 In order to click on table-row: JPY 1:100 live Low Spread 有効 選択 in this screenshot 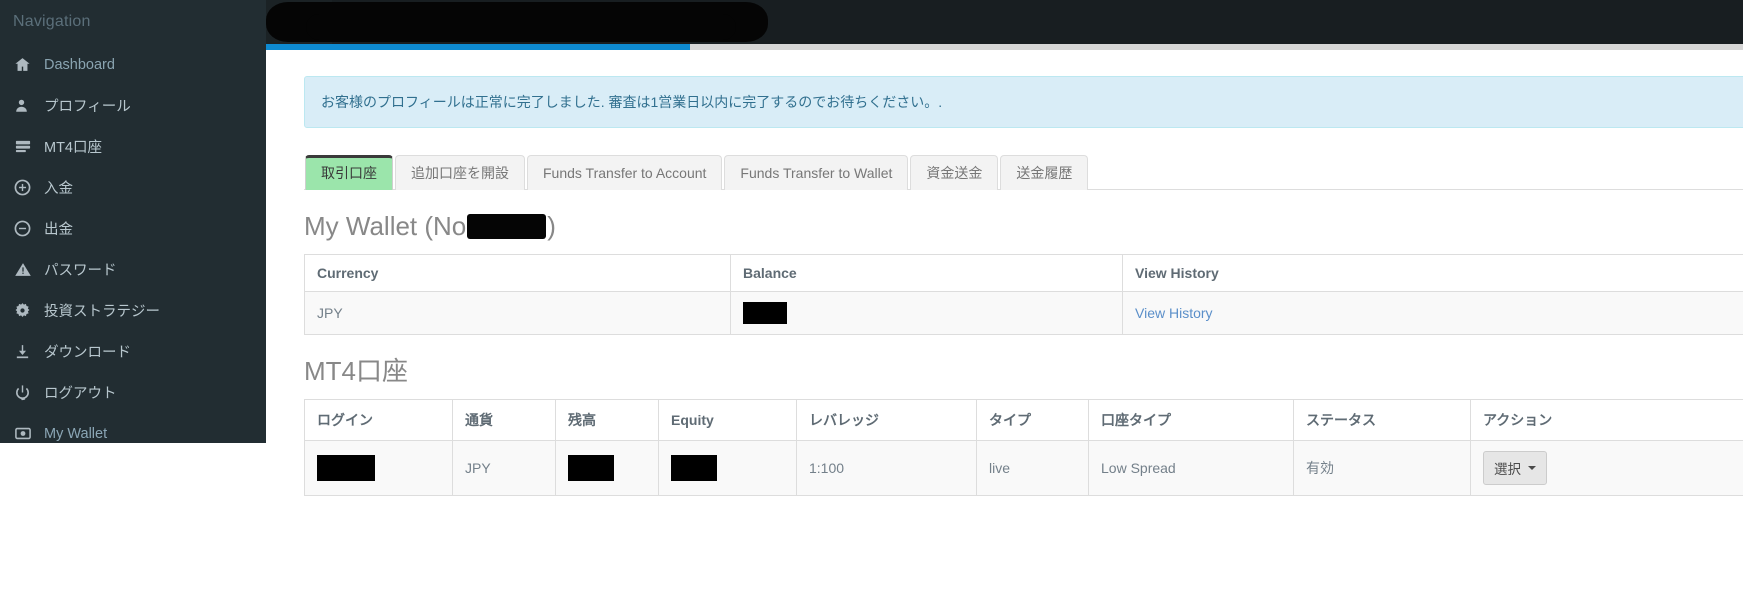, I will do `click(1023, 468)`.